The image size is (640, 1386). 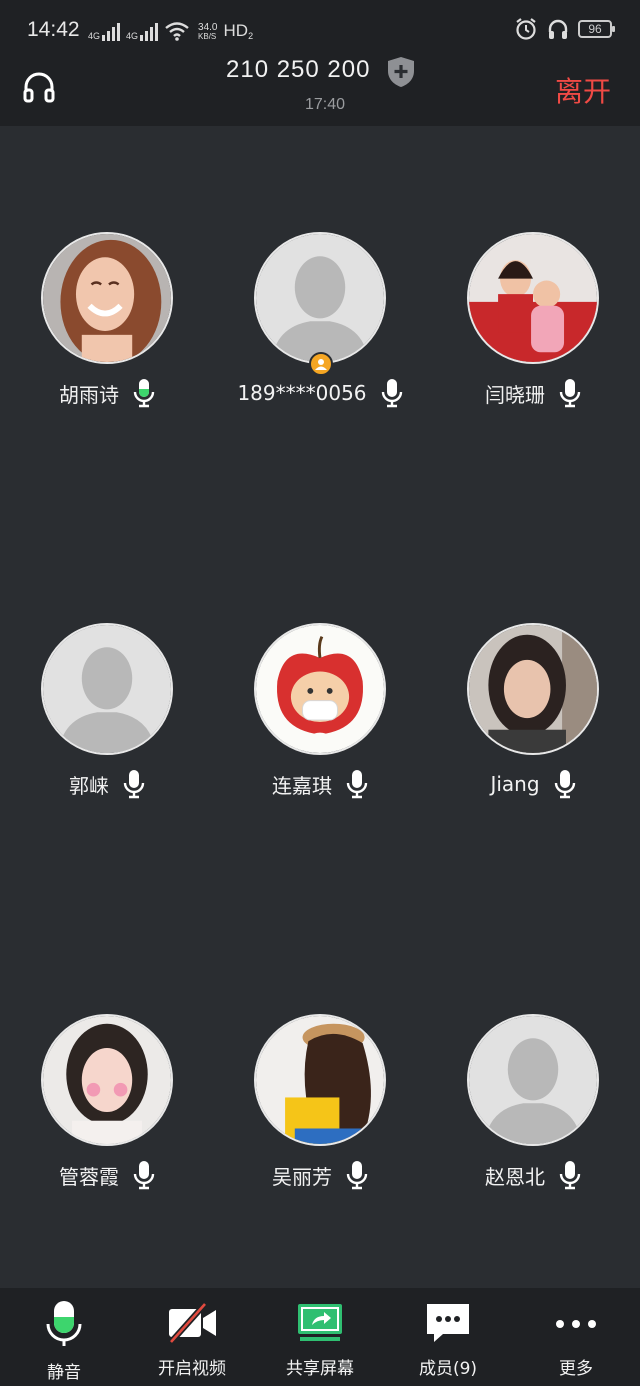 I want to click on participant-name-row: 管蓉霞, so click(x=107, y=1175).